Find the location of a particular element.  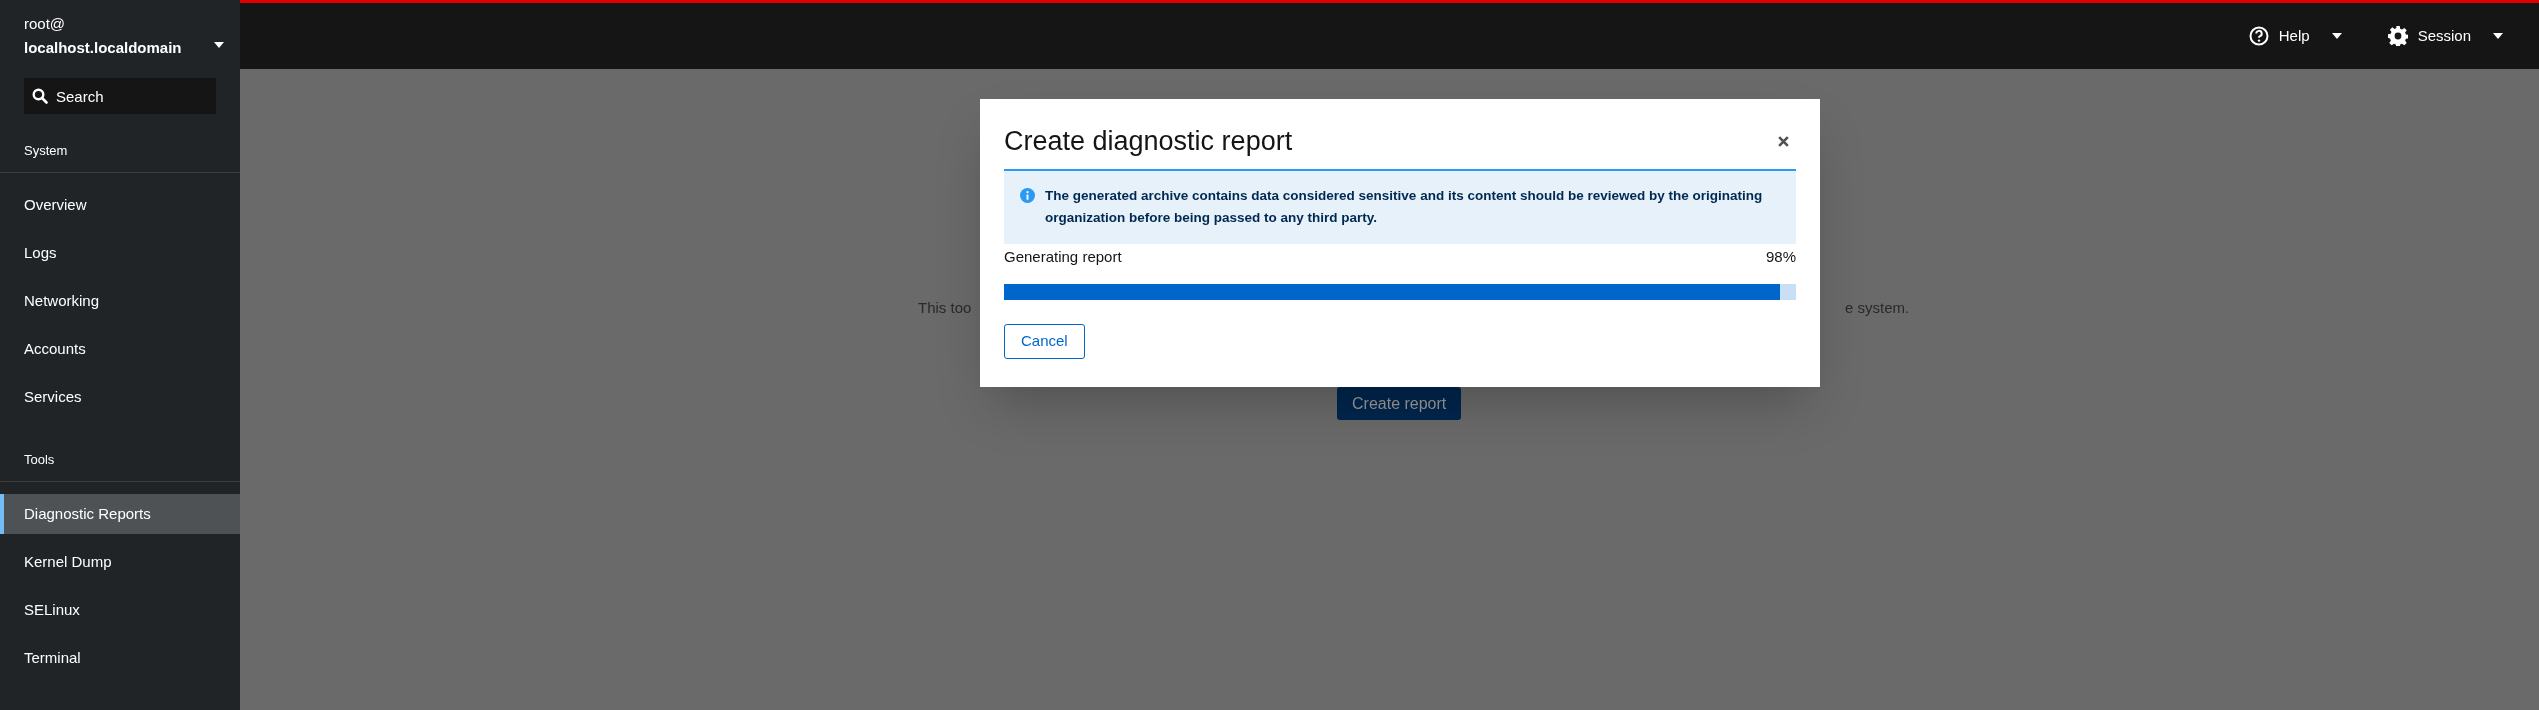

dialog-title: Create diagnostic report is located at coordinates (1148, 141).